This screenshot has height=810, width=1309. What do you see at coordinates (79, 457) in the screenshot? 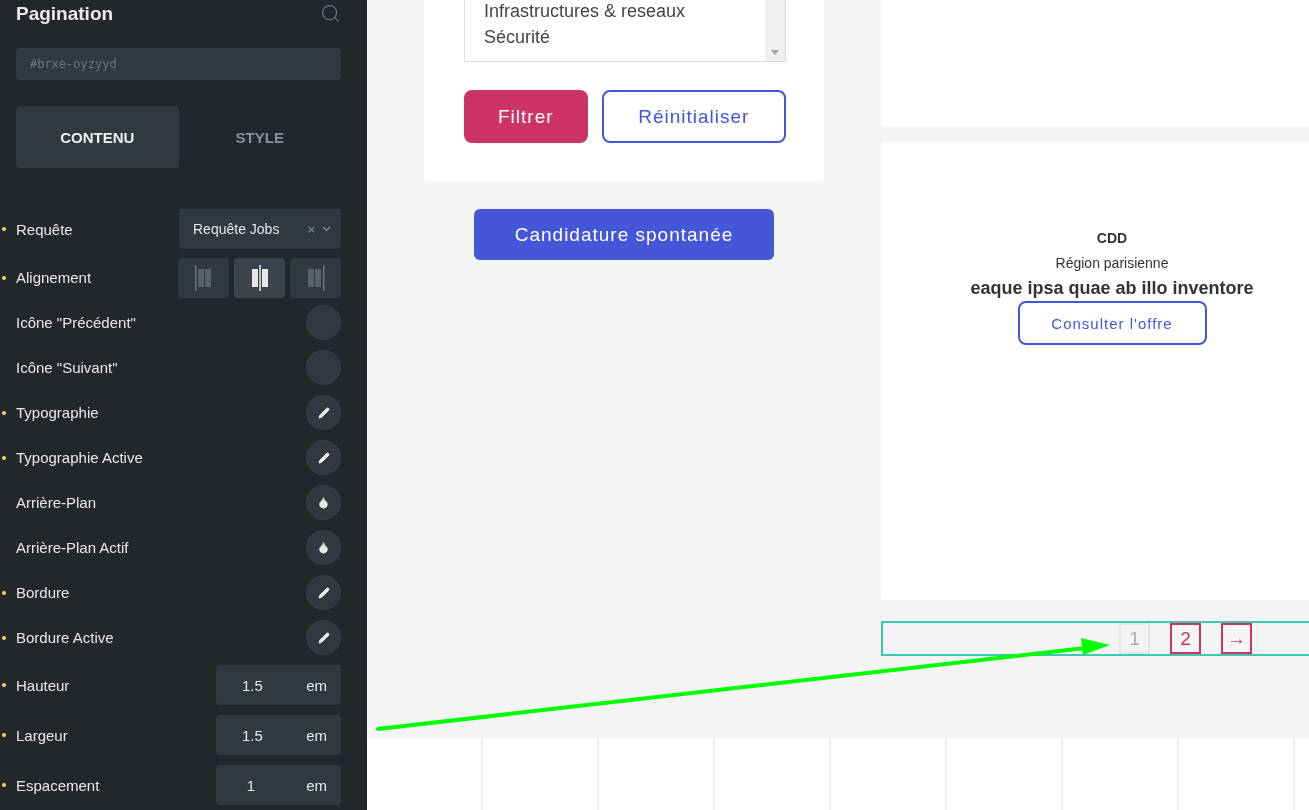
I see `control-label: Typographie Active` at bounding box center [79, 457].